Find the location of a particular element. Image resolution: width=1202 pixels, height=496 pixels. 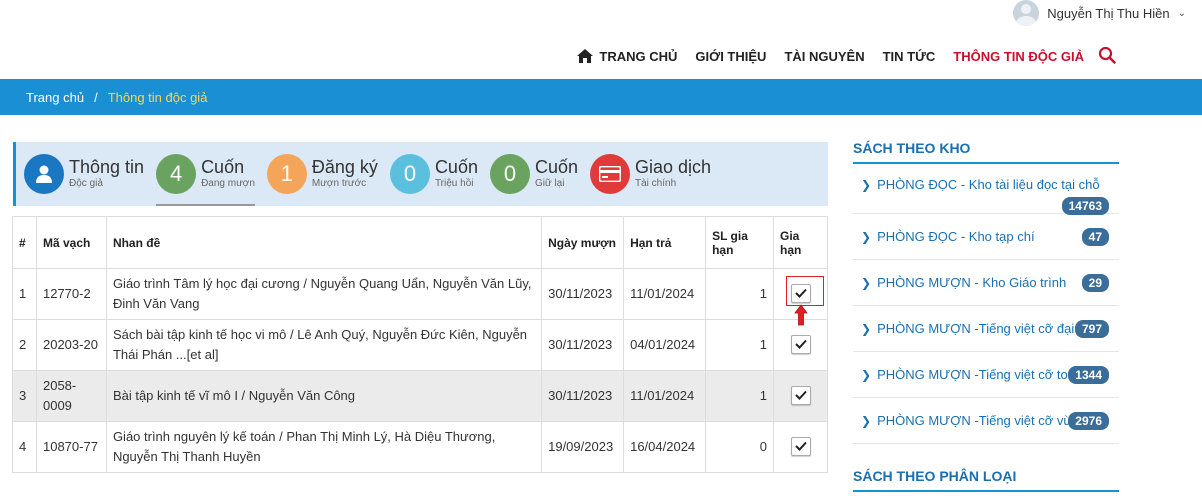

tab-recalled-title: Cuốn is located at coordinates (456, 167).